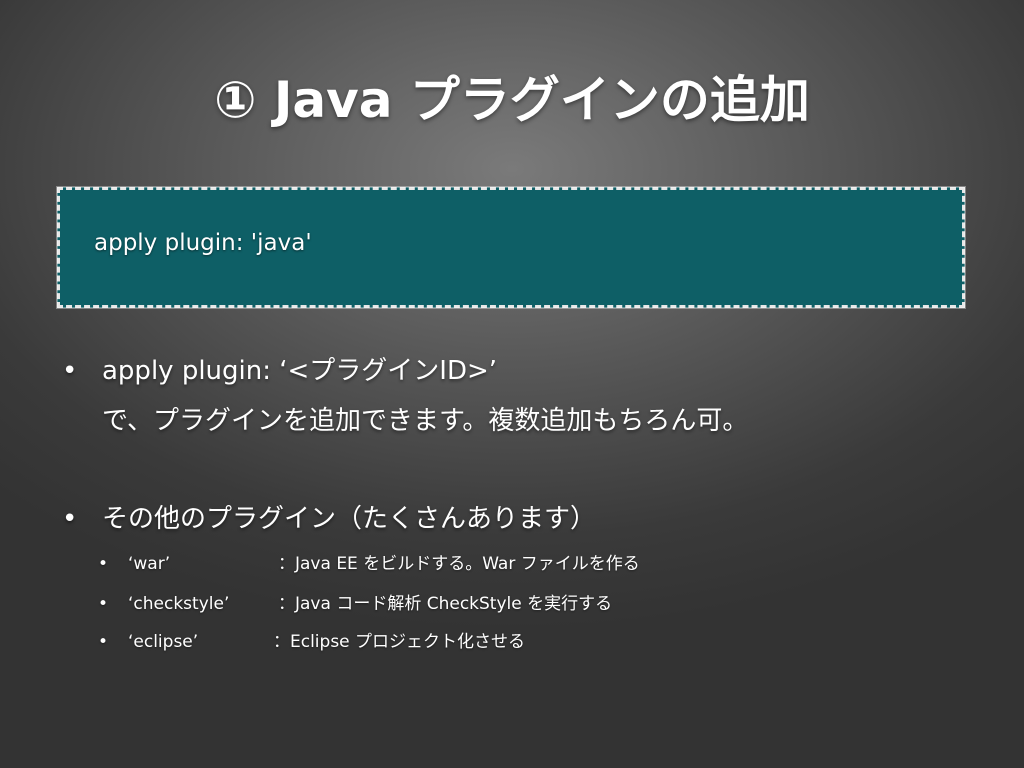 The height and width of the screenshot is (768, 1024). Describe the element at coordinates (203, 243) in the screenshot. I see `code-snippet: apply plugin: 'java'` at that location.